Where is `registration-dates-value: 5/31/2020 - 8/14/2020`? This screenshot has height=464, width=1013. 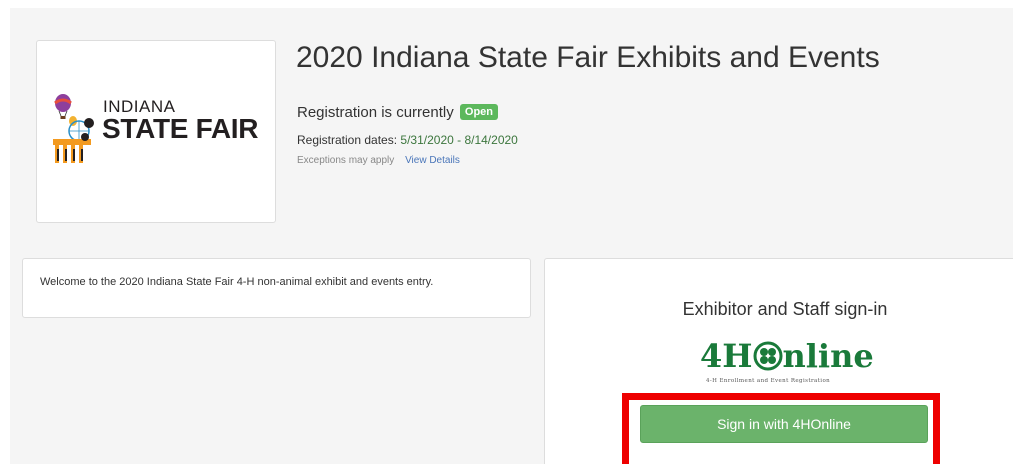
registration-dates-value: 5/31/2020 - 8/14/2020 is located at coordinates (459, 140).